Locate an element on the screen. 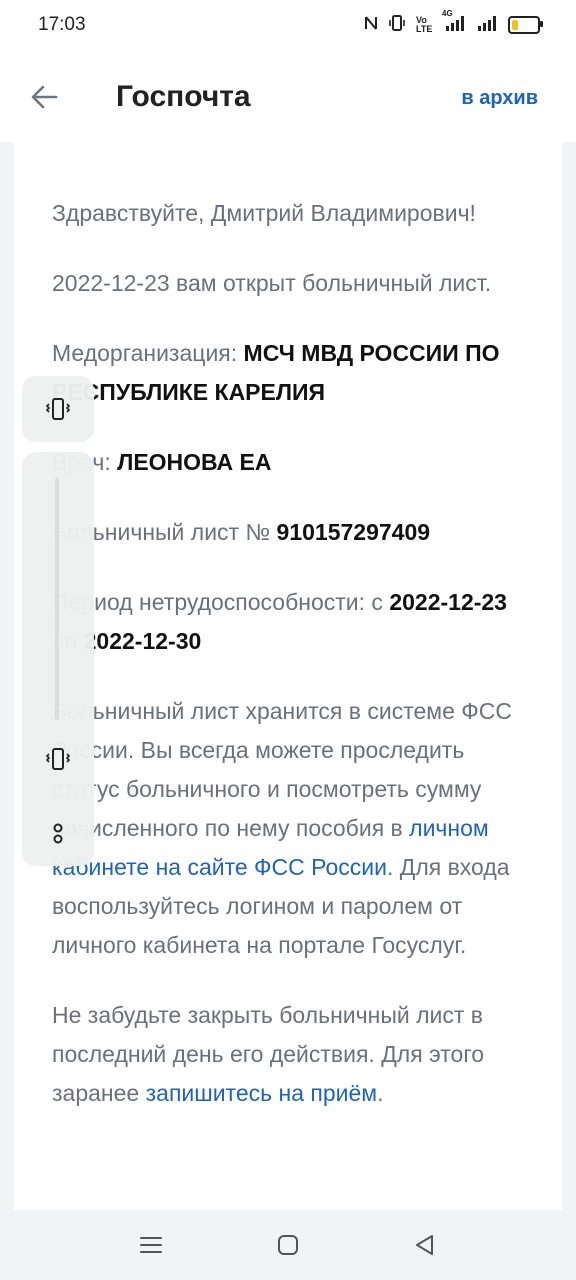  edge-panel-top is located at coordinates (58, 409).